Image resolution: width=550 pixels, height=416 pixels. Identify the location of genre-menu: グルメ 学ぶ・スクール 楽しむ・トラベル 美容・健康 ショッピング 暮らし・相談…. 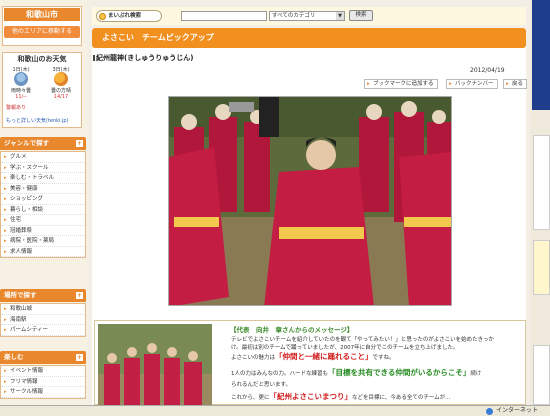
(43, 204).